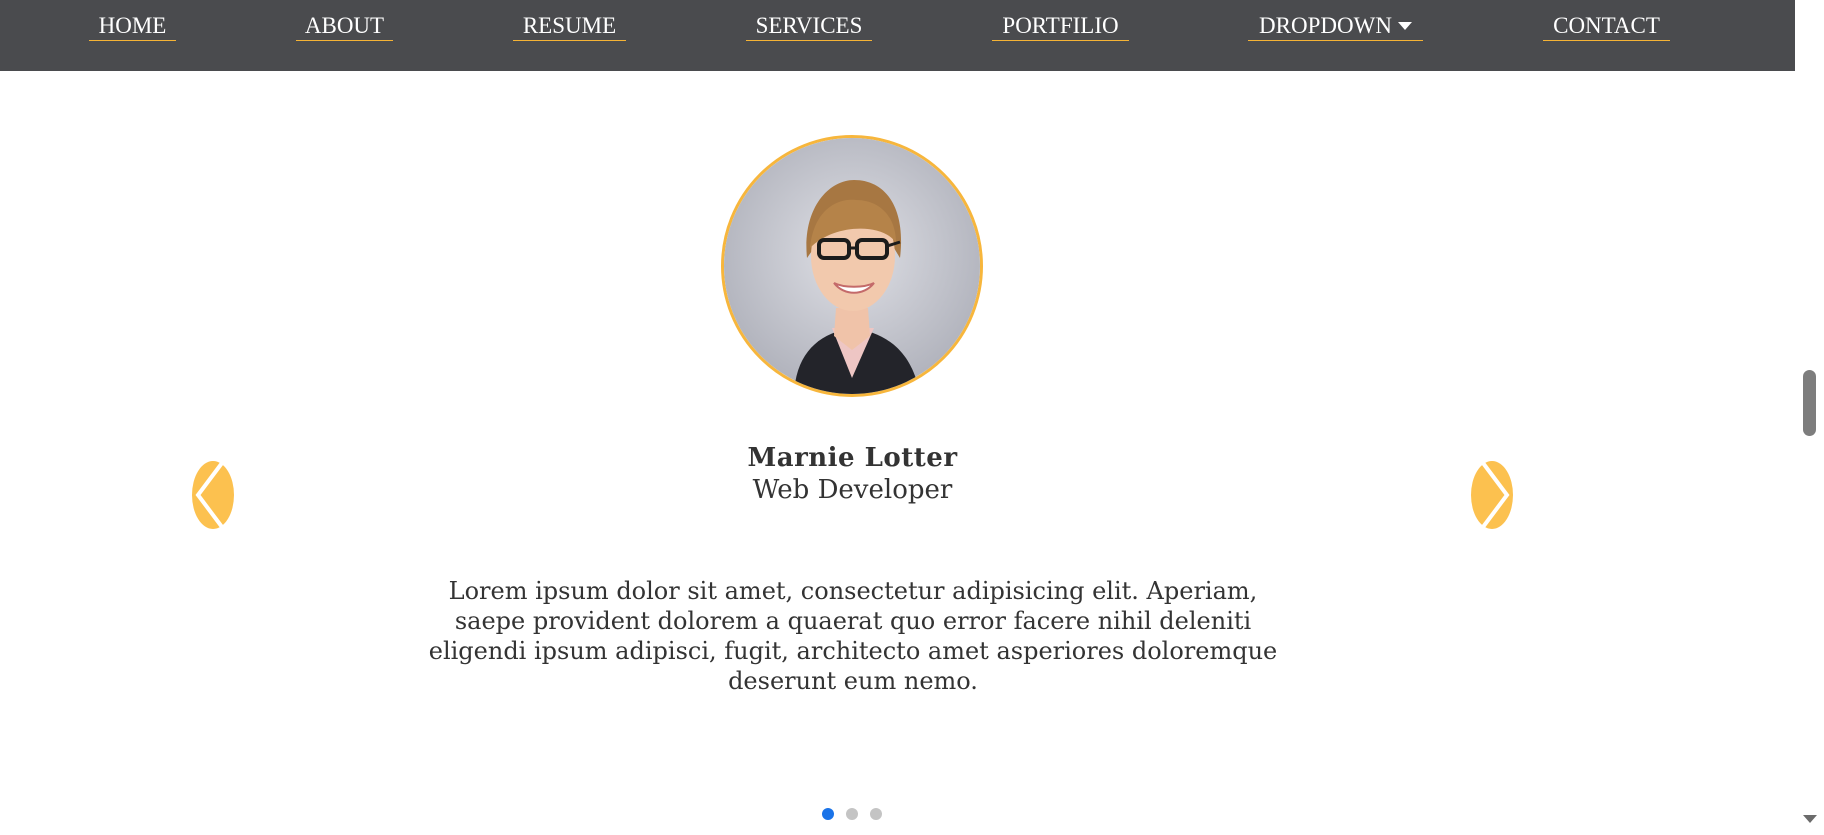 Image resolution: width=1824 pixels, height=835 pixels. I want to click on vertical-scrollbar, so click(1809, 417).